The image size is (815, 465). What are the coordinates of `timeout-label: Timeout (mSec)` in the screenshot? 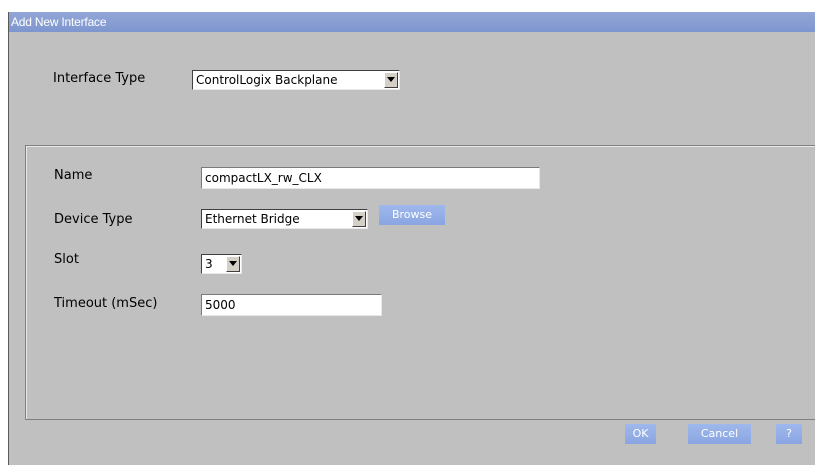 It's located at (106, 303).